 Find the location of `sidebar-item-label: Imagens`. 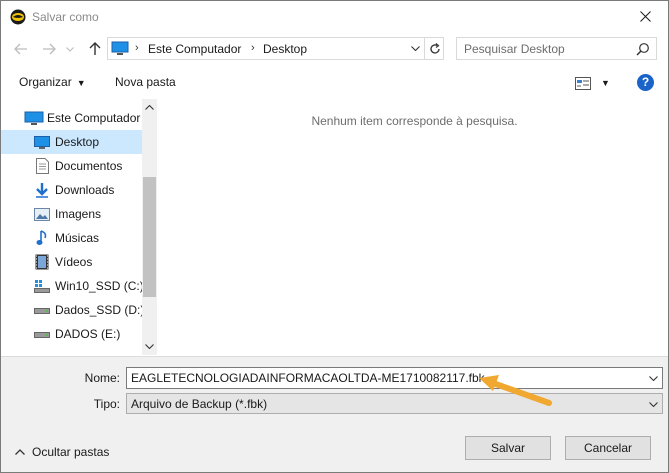

sidebar-item-label: Imagens is located at coordinates (78, 214).